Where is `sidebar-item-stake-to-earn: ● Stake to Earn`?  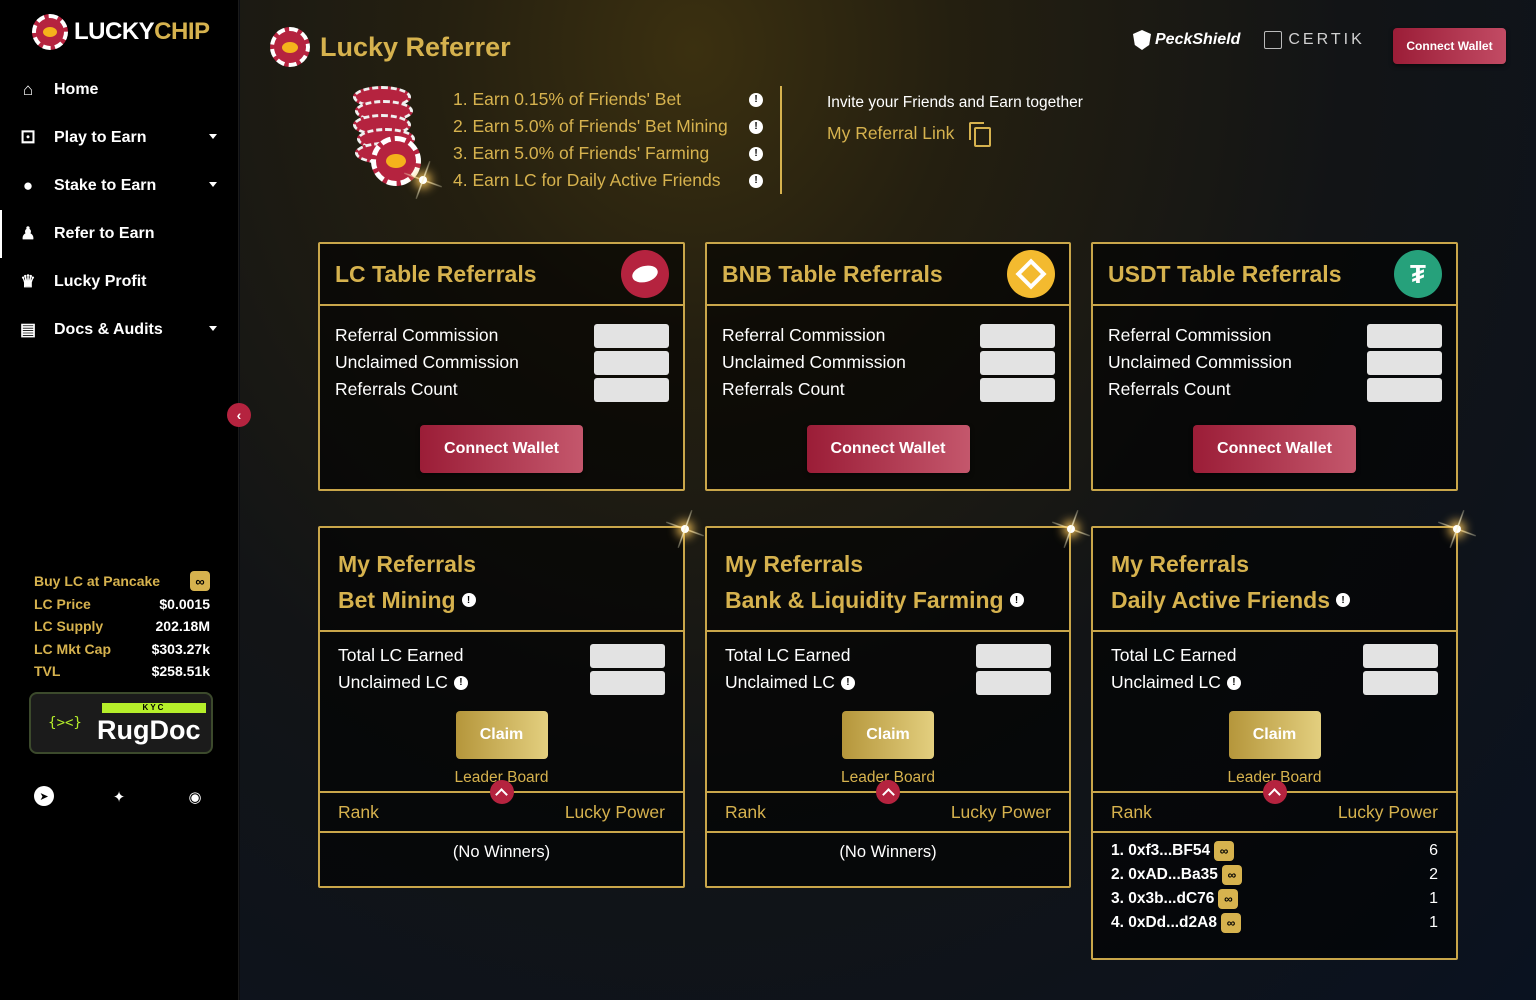
sidebar-item-stake-to-earn: ● Stake to Earn is located at coordinates (119, 186).